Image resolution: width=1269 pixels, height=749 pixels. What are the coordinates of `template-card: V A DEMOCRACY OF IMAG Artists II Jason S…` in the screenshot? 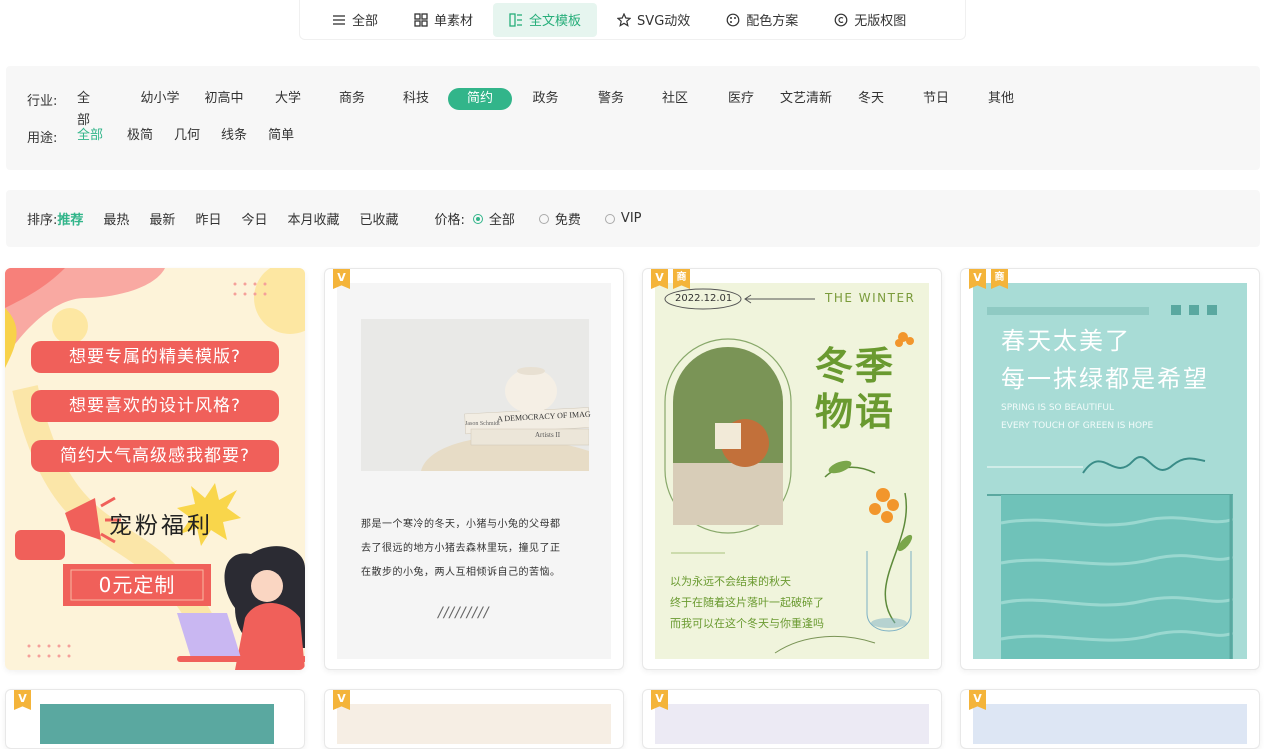 It's located at (474, 469).